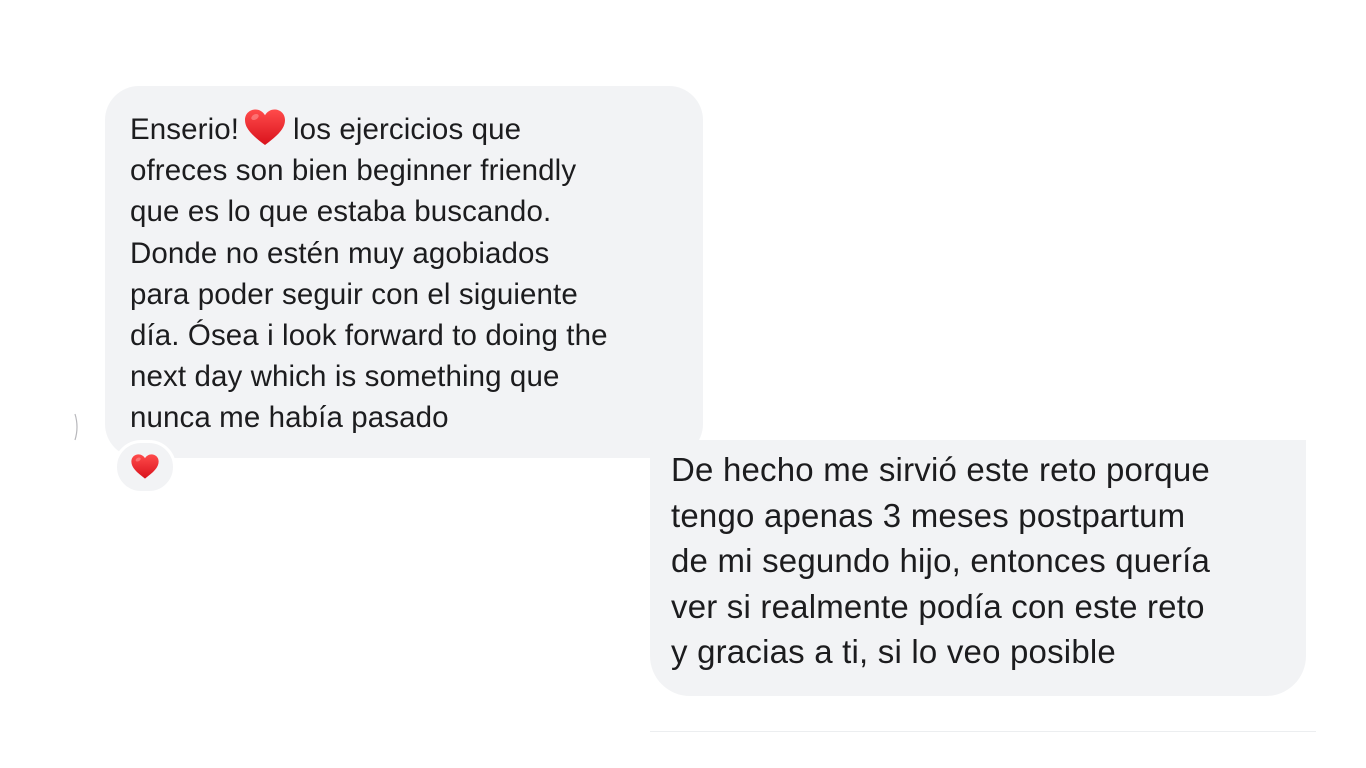  What do you see at coordinates (940, 469) in the screenshot?
I see `message-line: De hecho me sirvió este reto porque` at bounding box center [940, 469].